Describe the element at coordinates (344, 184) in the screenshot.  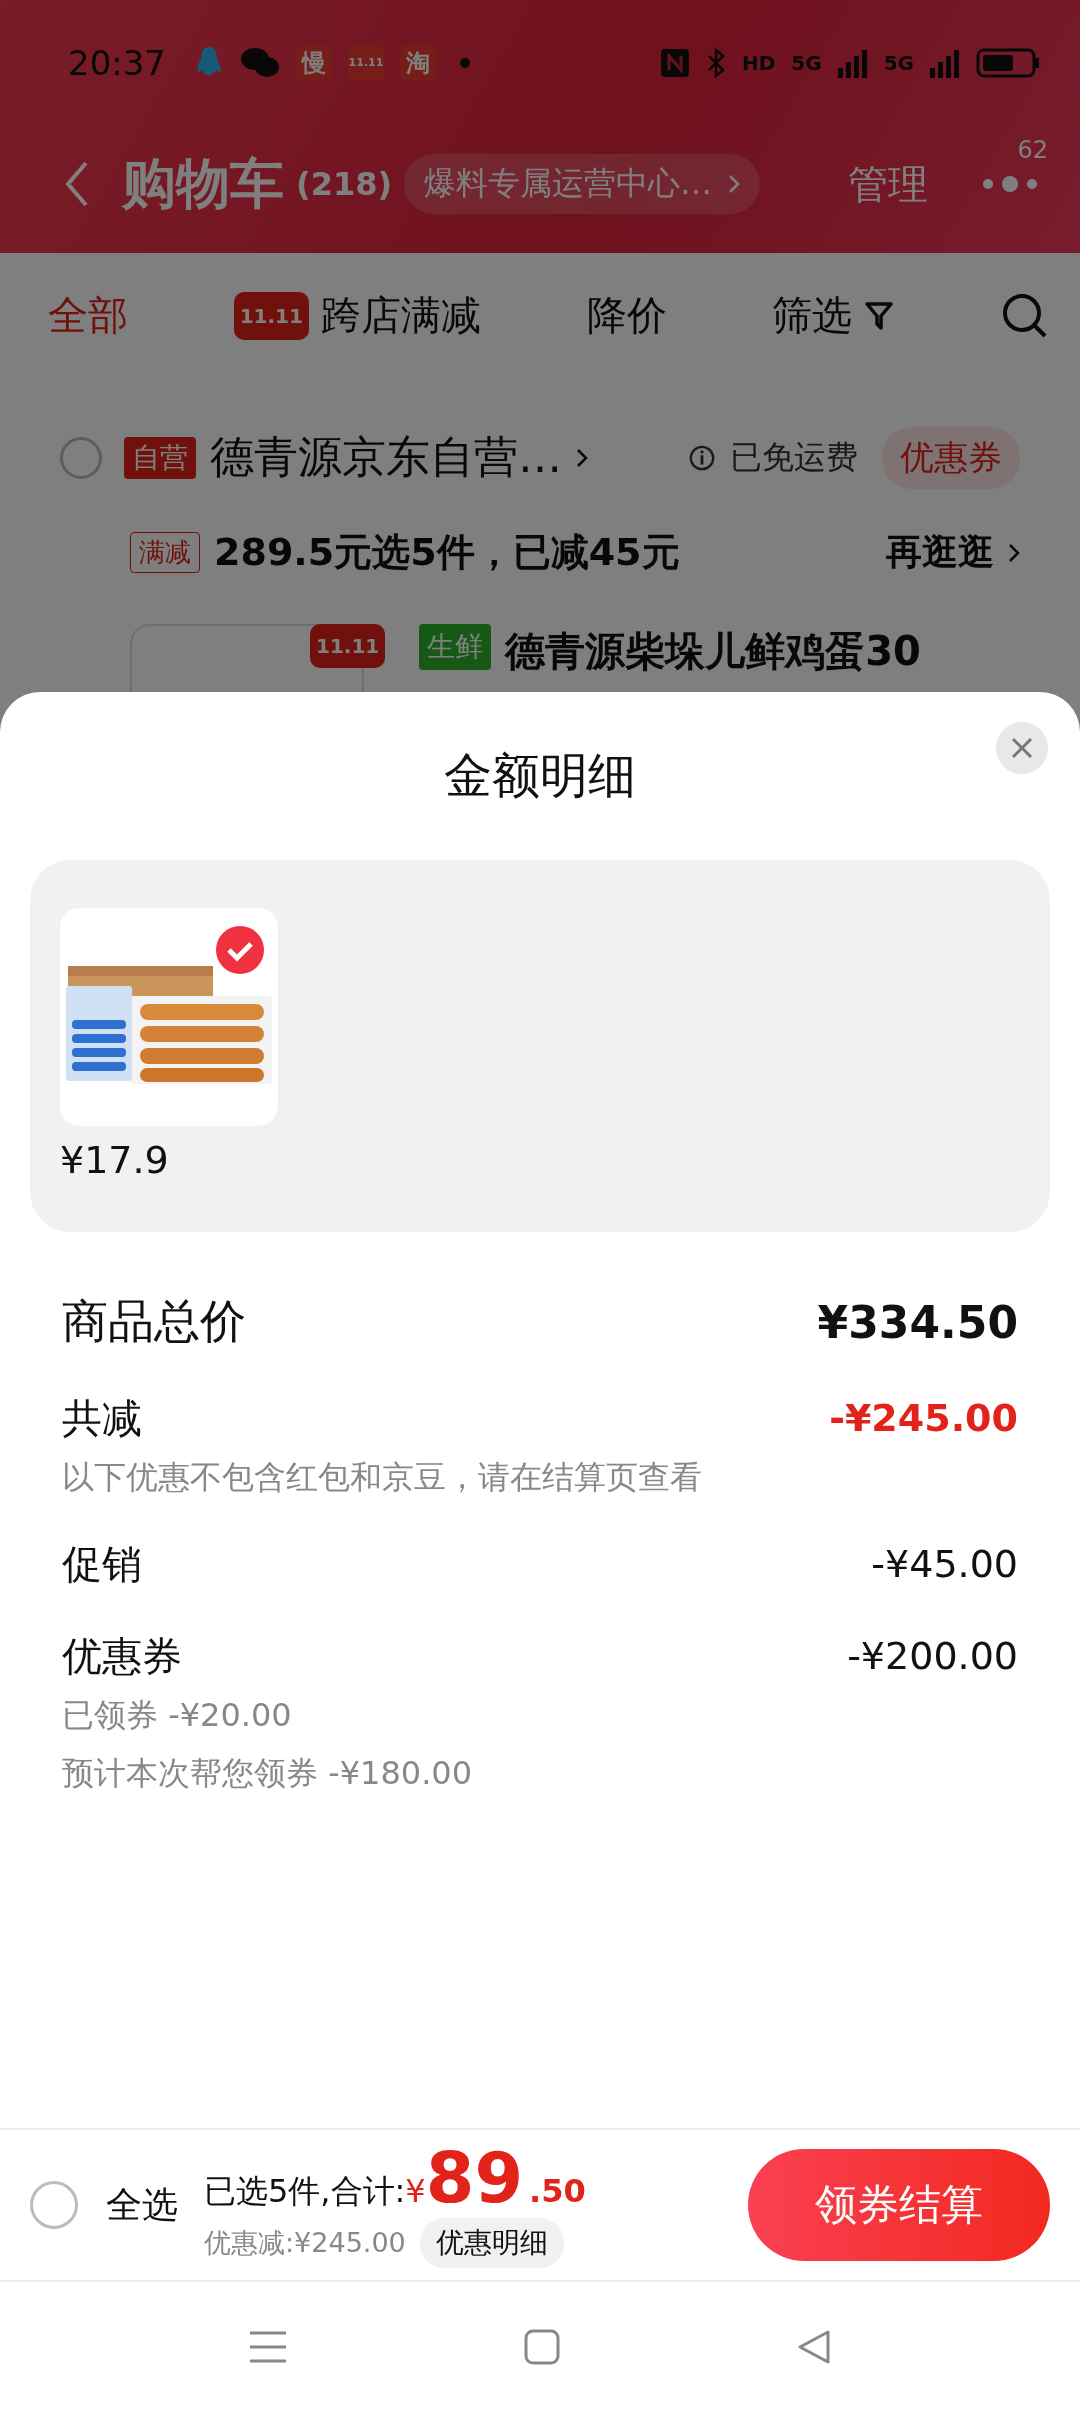
I see `cart-count: (218)` at that location.